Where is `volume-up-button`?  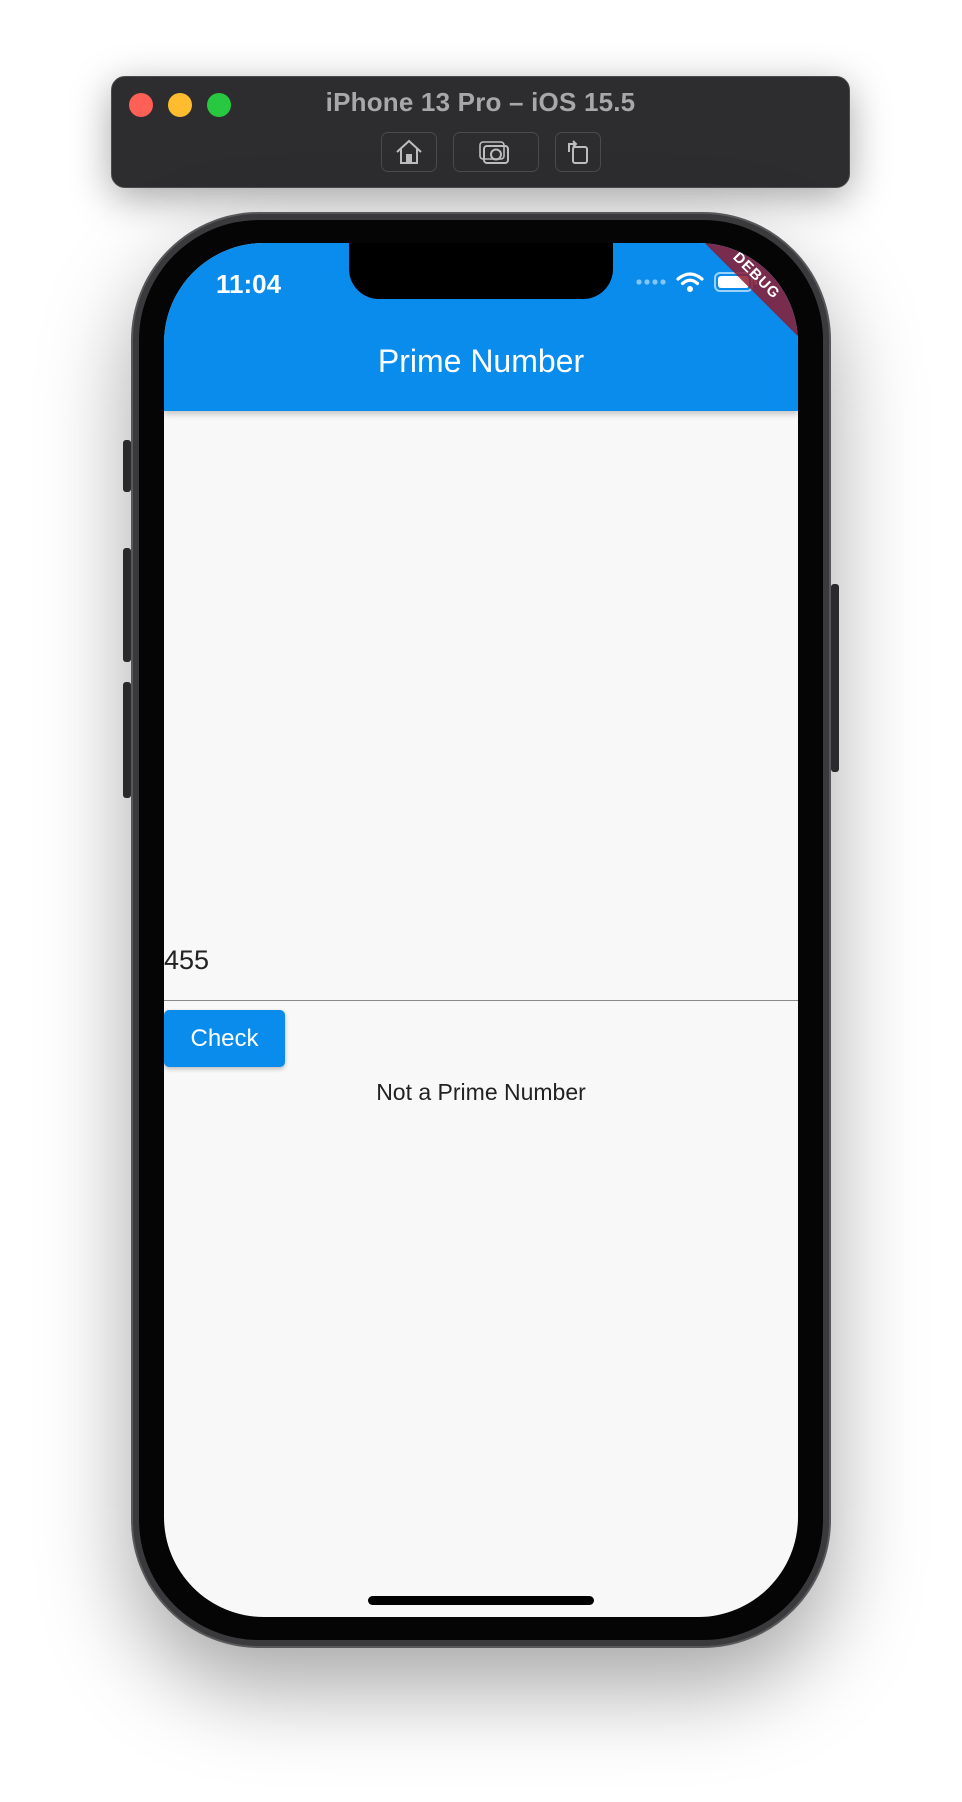
volume-up-button is located at coordinates (127, 605).